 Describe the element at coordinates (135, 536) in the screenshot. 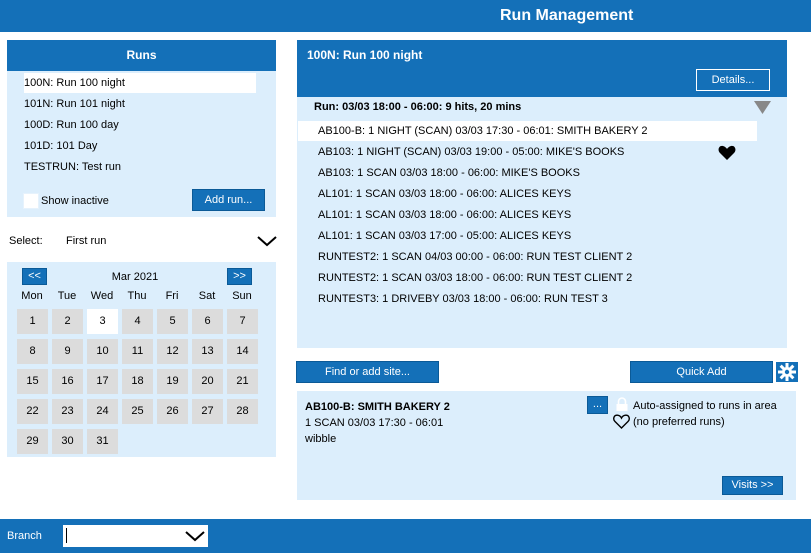

I see `branch-dropdown` at that location.